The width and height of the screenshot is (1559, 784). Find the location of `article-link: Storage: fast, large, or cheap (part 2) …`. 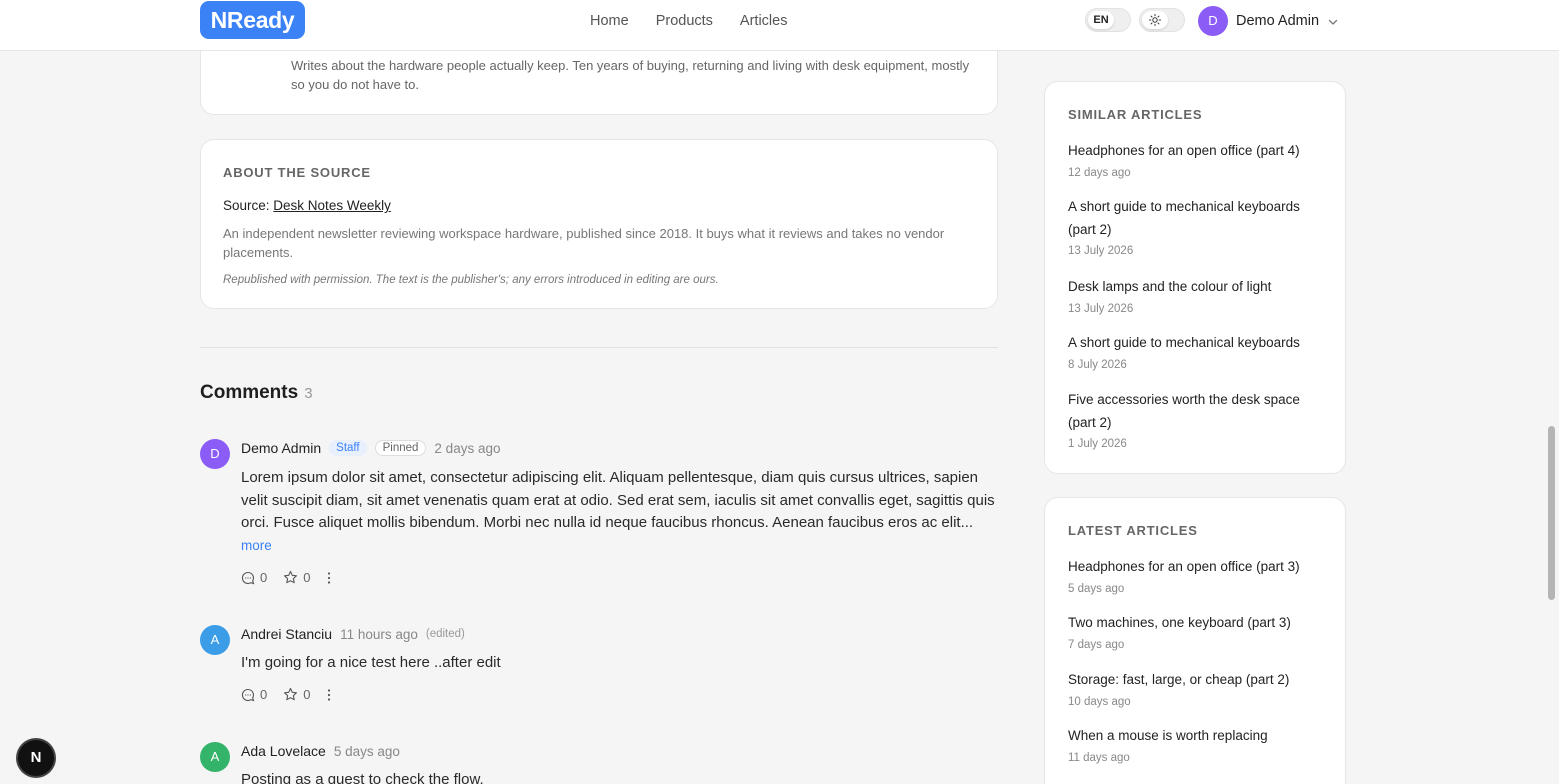

article-link: Storage: fast, large, or cheap (part 2) … is located at coordinates (1198, 690).